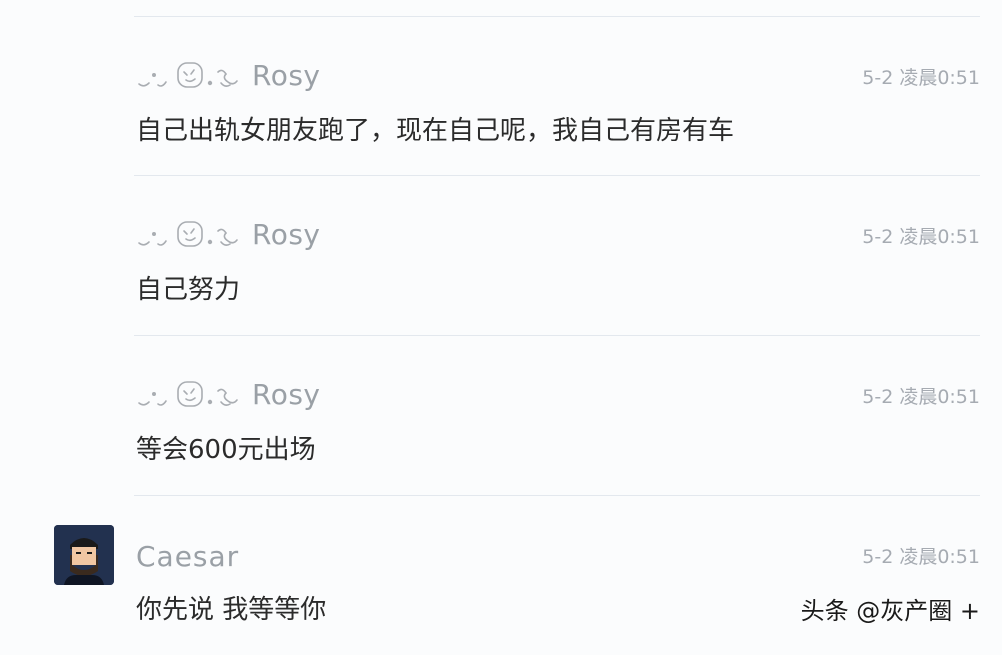  What do you see at coordinates (188, 290) in the screenshot?
I see `message-text: 自己努力` at bounding box center [188, 290].